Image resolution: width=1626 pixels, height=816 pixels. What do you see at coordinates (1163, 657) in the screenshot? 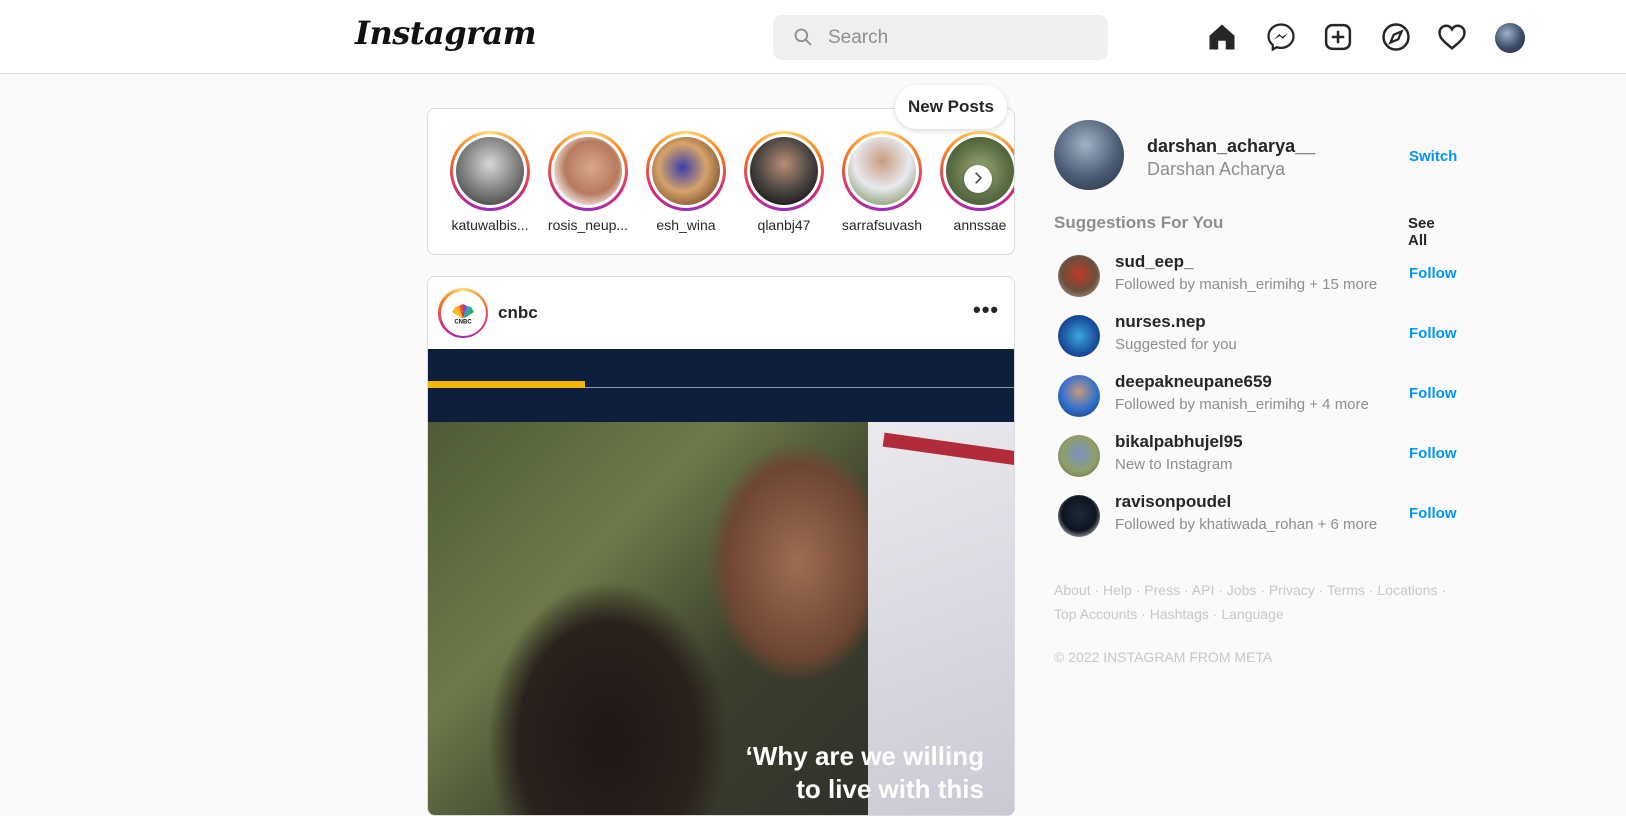
I see `copyright-text: © 2022 INSTAGRAM FROM META` at bounding box center [1163, 657].